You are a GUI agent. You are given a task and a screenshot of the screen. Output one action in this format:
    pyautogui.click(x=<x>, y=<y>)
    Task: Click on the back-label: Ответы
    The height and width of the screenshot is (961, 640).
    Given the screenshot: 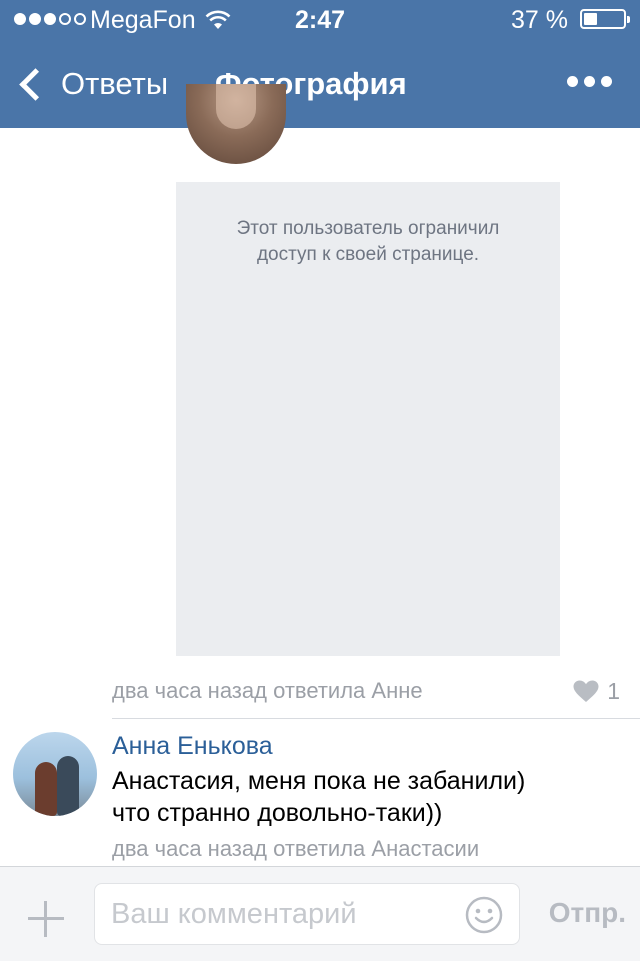 What is the action you would take?
    pyautogui.click(x=115, y=83)
    